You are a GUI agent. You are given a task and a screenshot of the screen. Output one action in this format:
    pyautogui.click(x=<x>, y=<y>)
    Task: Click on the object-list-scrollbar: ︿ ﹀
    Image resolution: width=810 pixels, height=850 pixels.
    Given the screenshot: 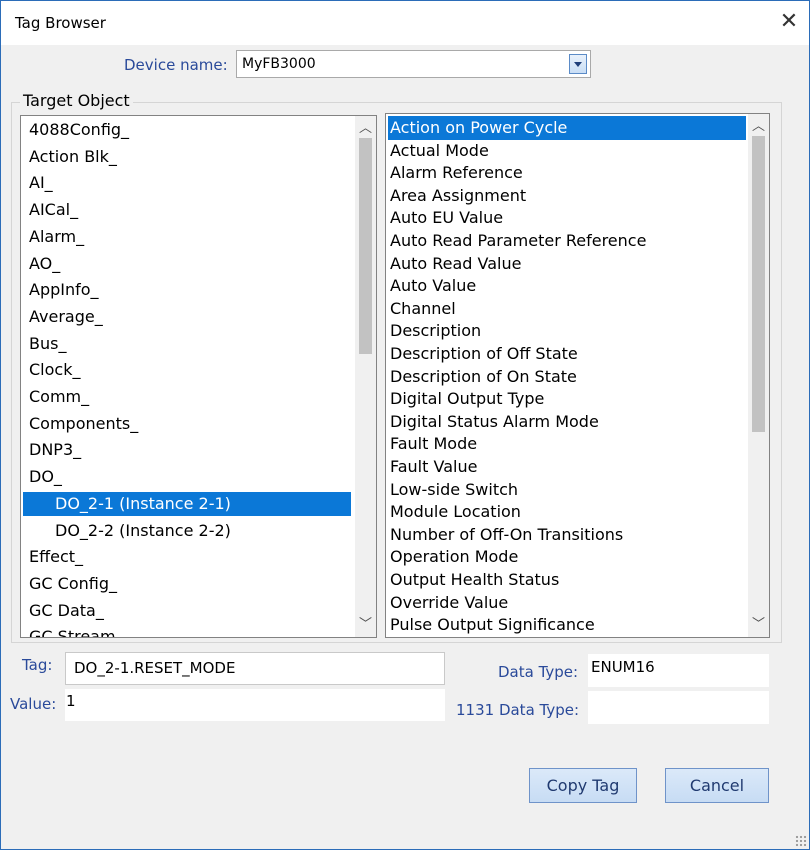 What is the action you would take?
    pyautogui.click(x=365, y=376)
    